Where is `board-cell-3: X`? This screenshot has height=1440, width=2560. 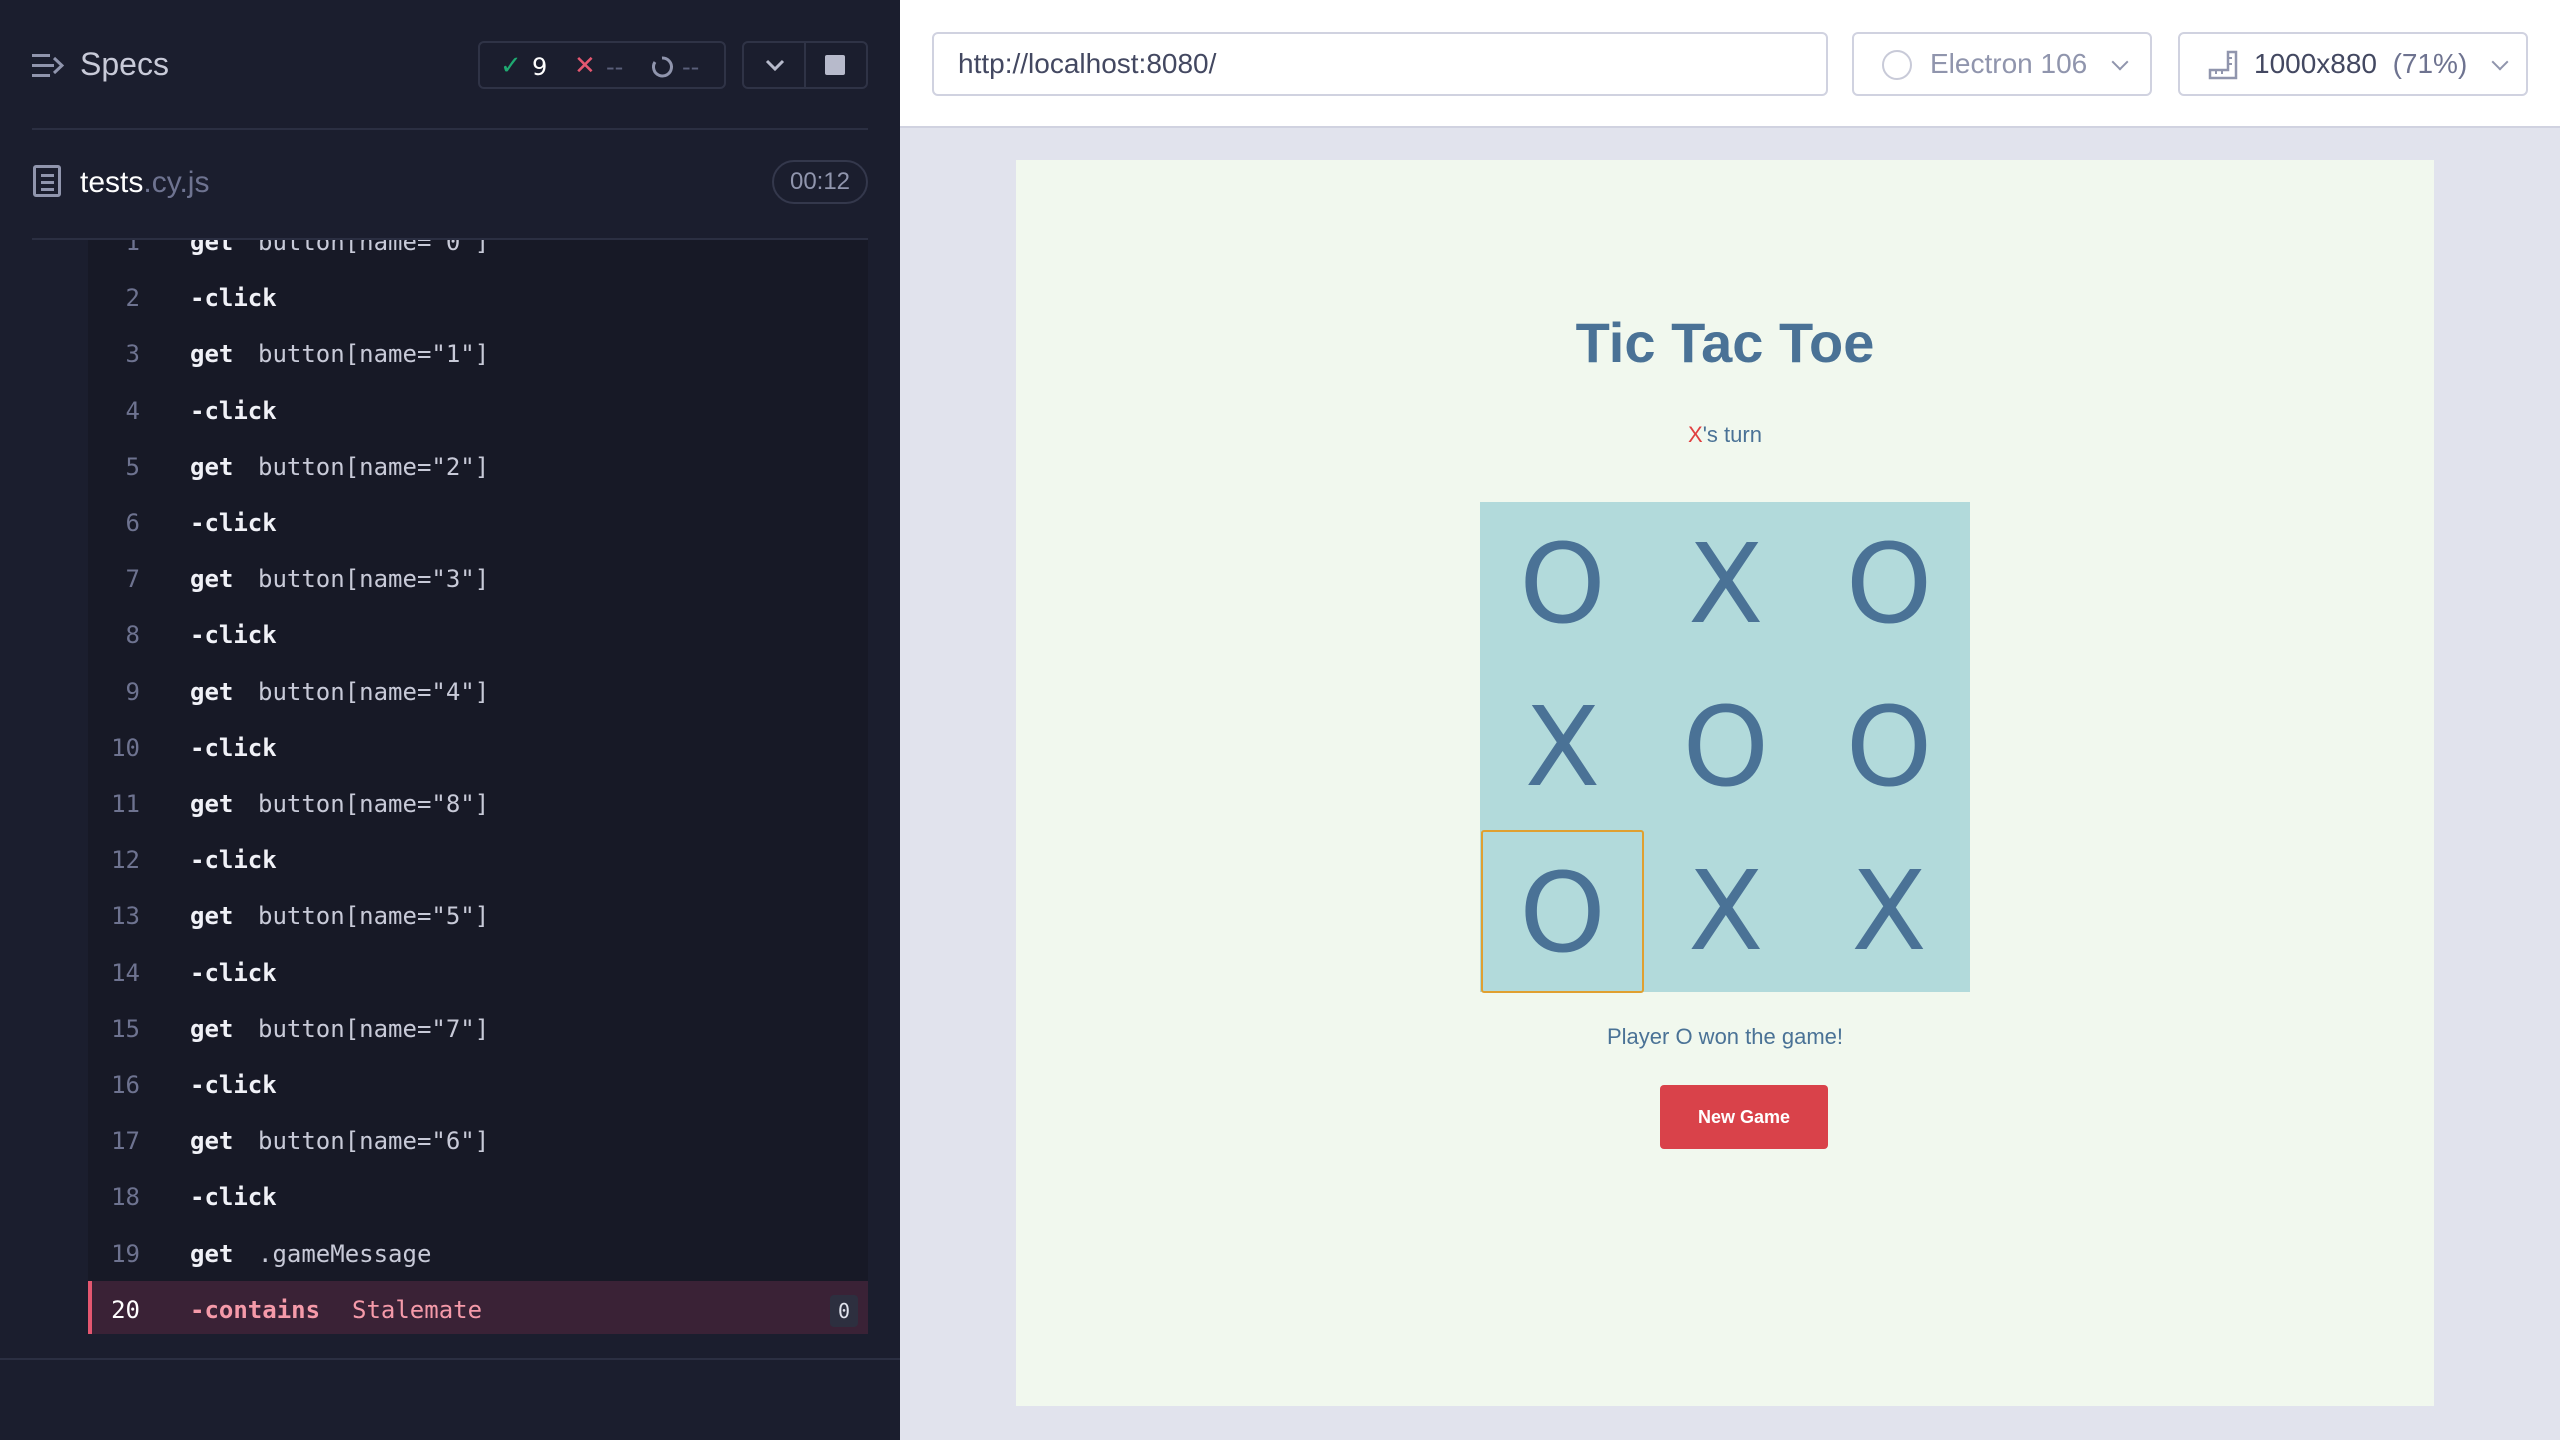 board-cell-3: X is located at coordinates (1562, 747).